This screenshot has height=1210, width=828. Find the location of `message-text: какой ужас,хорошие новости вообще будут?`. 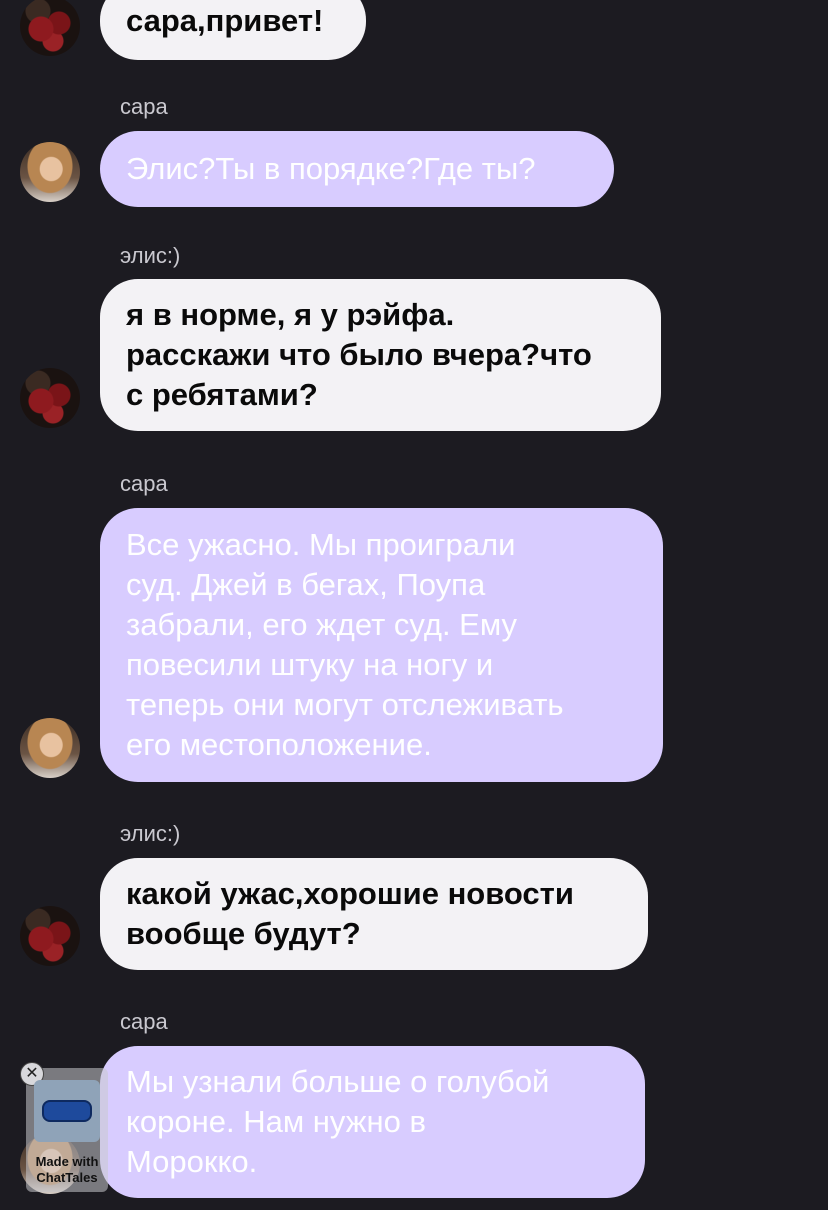

message-text: какой ужас,хорошие новости вообще будут? is located at coordinates (350, 913).